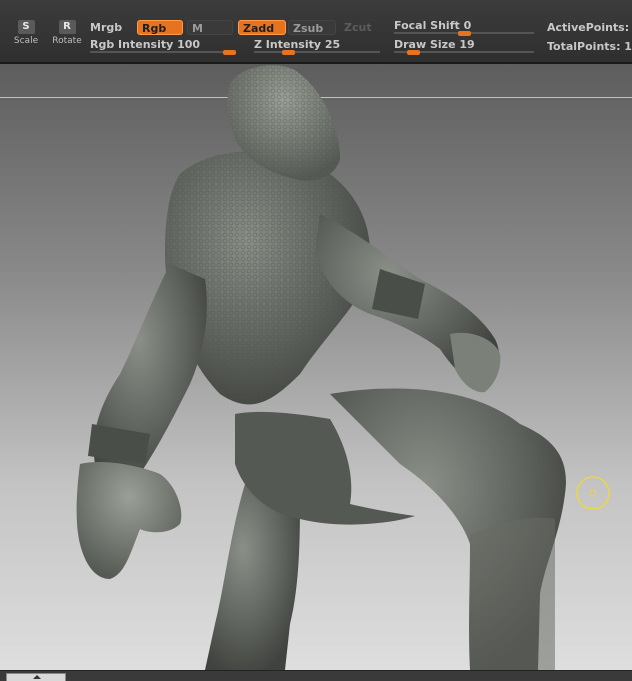 This screenshot has height=681, width=632. I want to click on rgb-intensity-knob, so click(229, 52).